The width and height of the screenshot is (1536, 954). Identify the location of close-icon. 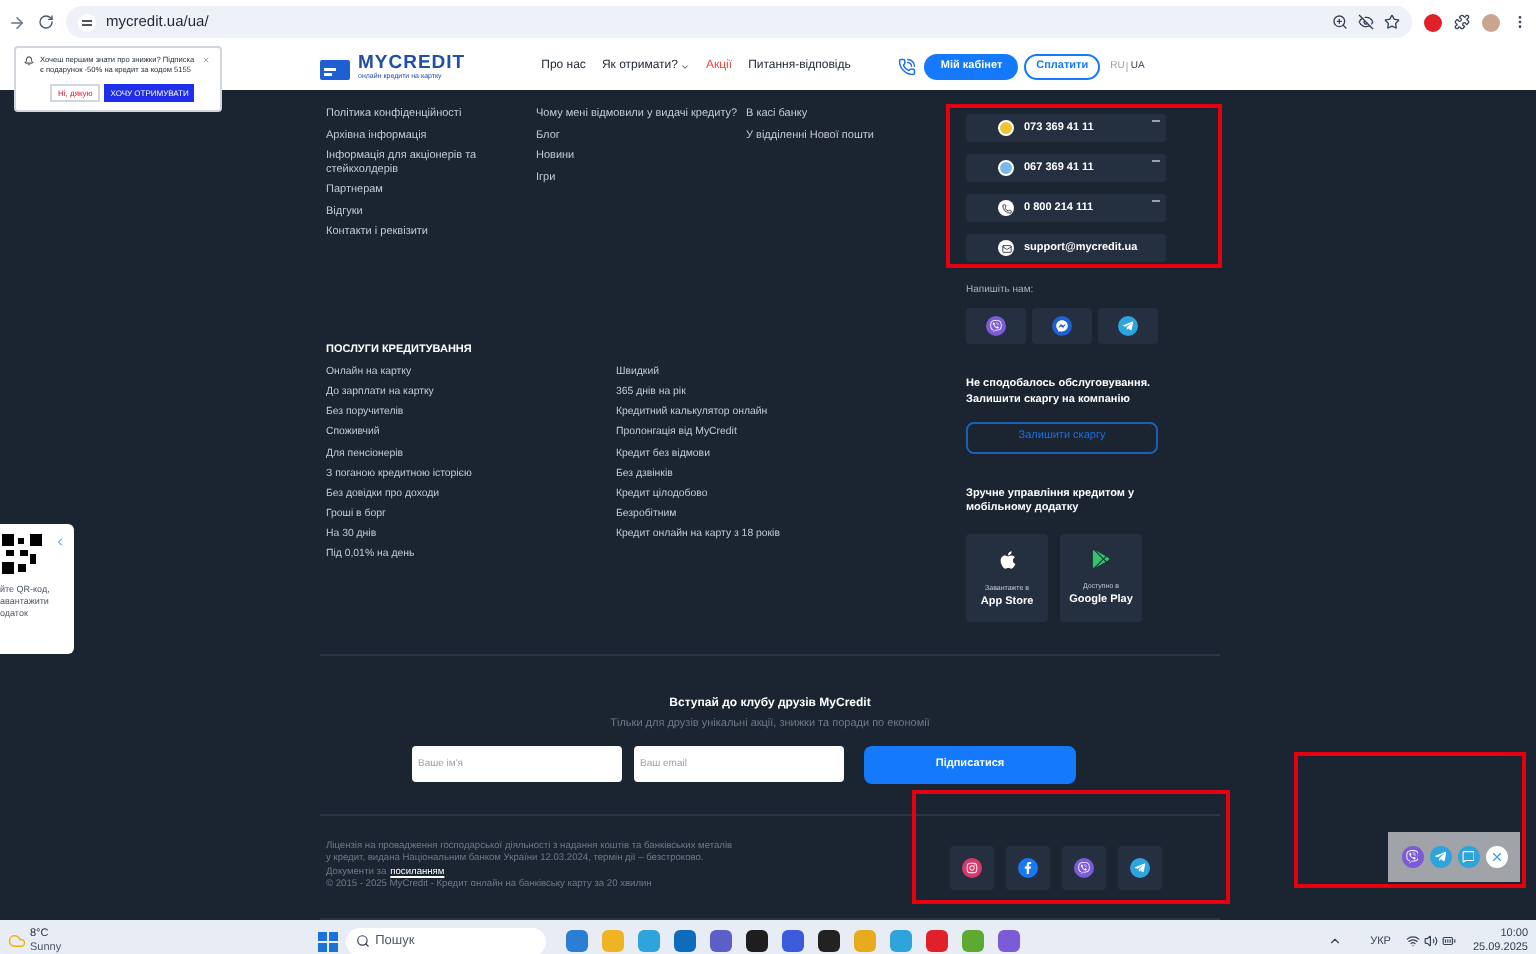
(1496, 857).